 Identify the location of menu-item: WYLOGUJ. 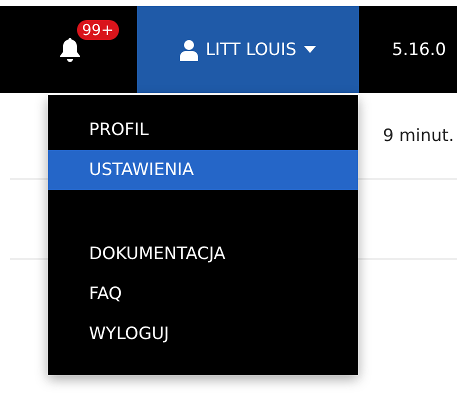
(203, 334).